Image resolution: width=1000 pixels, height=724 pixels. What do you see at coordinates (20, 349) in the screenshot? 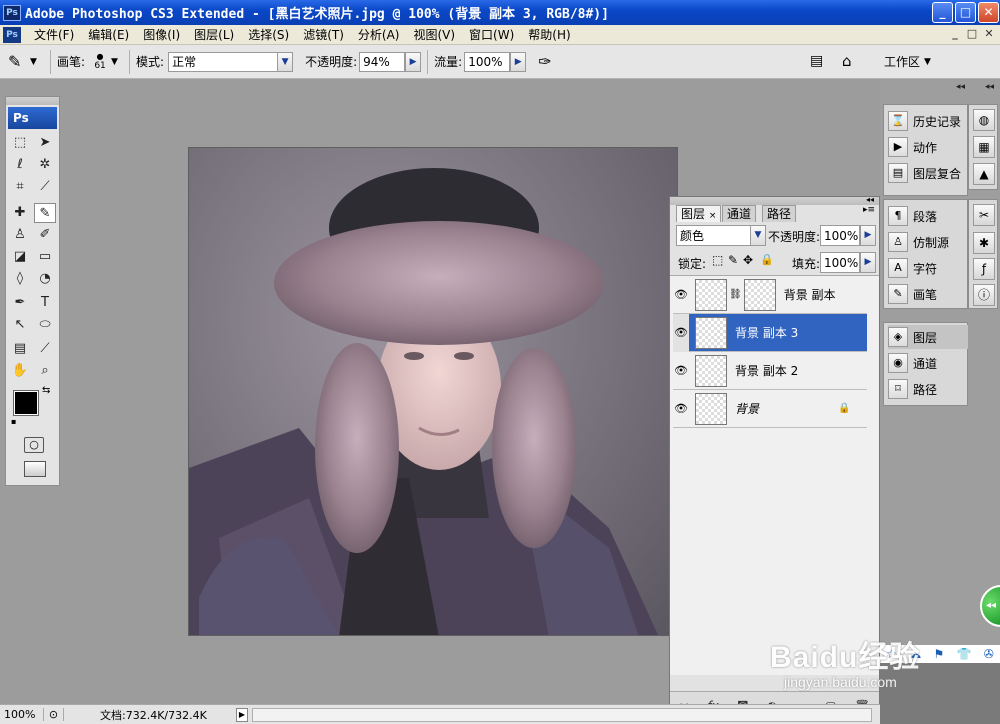
I see `notes-tool-icon: ▤` at bounding box center [20, 349].